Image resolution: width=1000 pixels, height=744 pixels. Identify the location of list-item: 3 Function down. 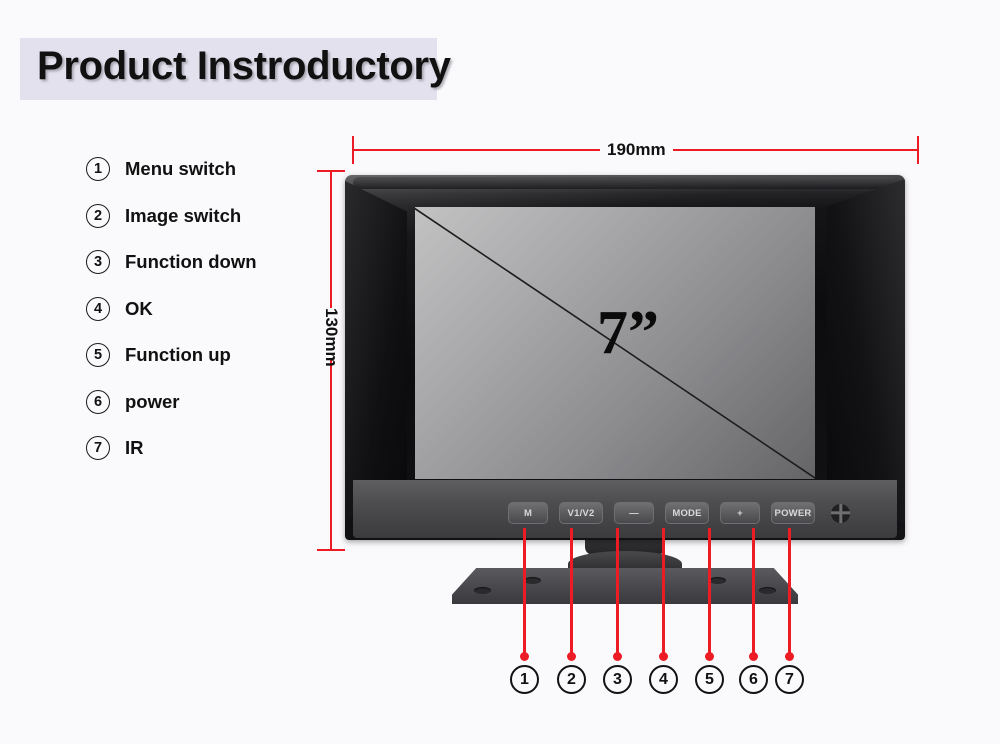
(216, 262).